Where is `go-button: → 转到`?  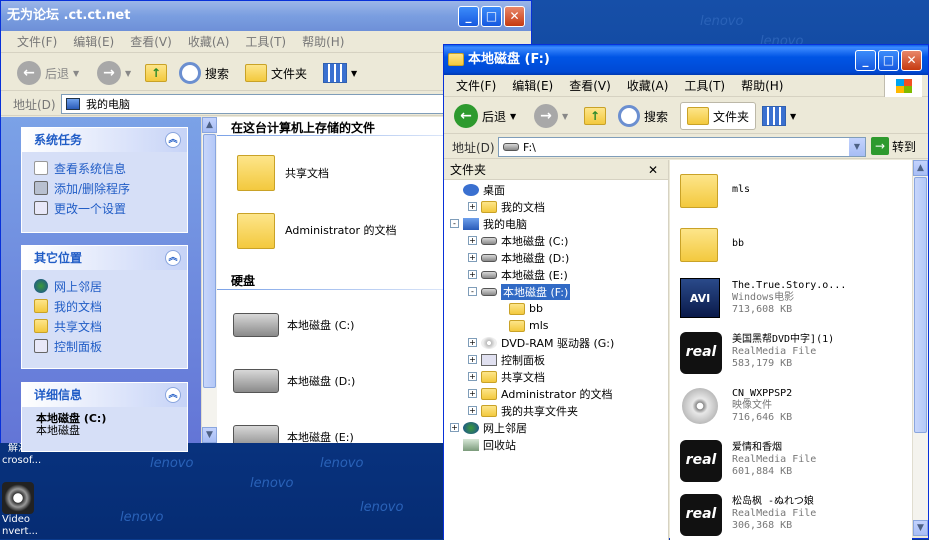 go-button: → 转到 is located at coordinates (893, 146).